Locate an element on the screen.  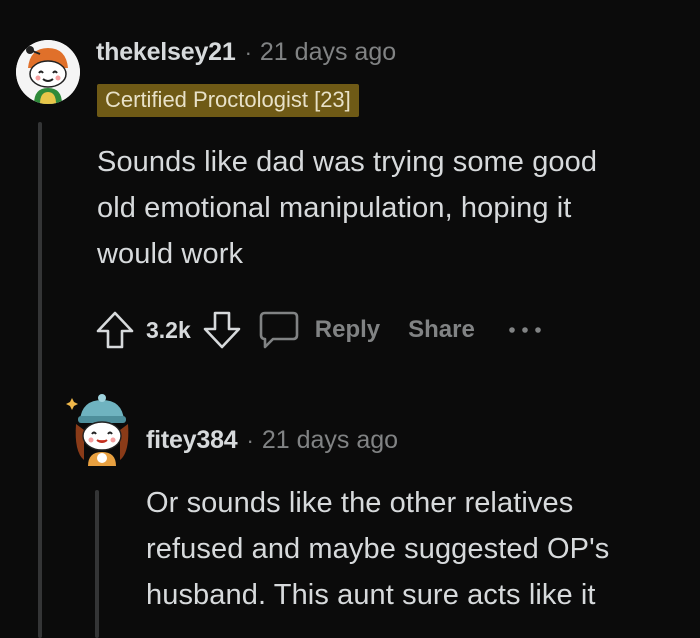
downvote-button is located at coordinates (222, 330).